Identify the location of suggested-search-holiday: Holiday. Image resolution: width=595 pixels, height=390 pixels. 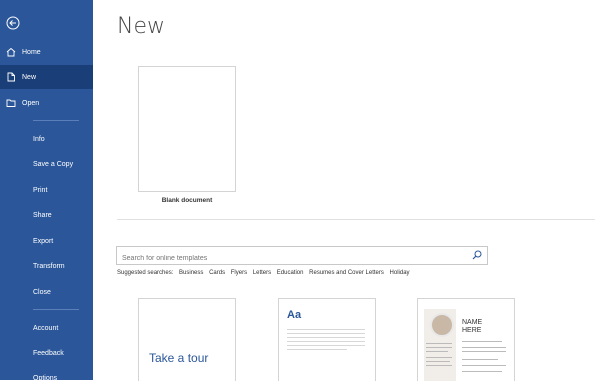
(400, 273).